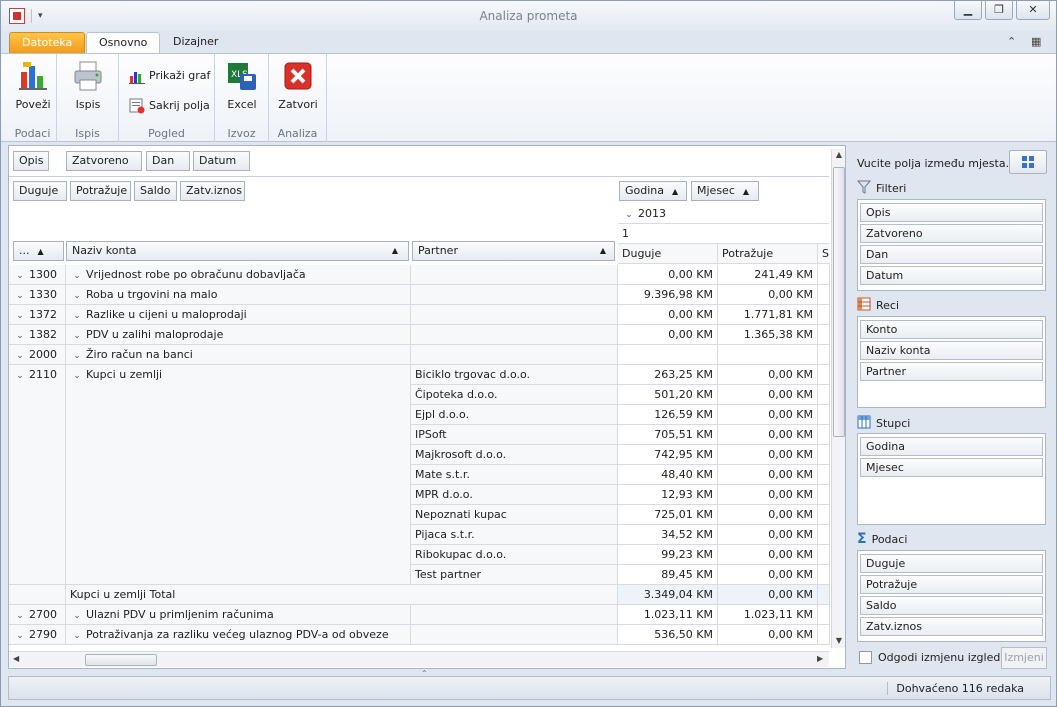 The height and width of the screenshot is (707, 1057). What do you see at coordinates (238, 315) in the screenshot?
I see `row-header-naziv: ⌄ Razlike u cijeni u maloprodaji` at bounding box center [238, 315].